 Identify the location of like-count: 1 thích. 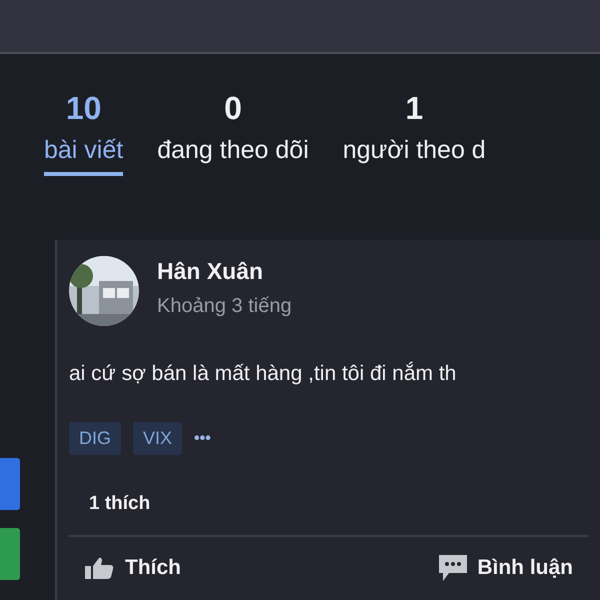
(344, 504).